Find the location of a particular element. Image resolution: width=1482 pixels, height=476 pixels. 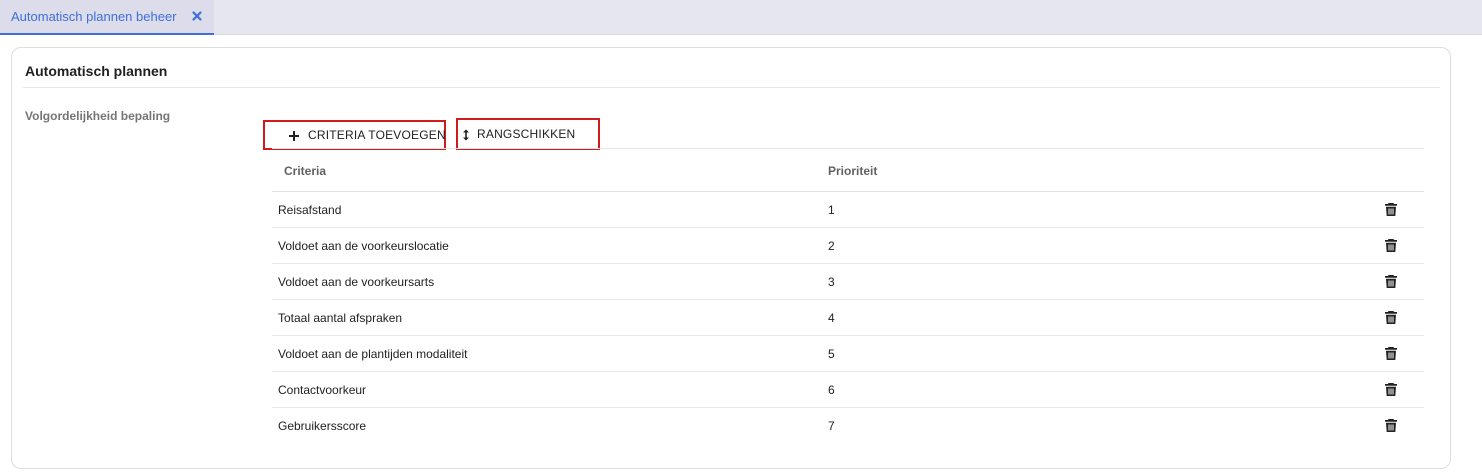

add-criteria-button: CRITERIA TOEVOEGEN is located at coordinates (354, 135).